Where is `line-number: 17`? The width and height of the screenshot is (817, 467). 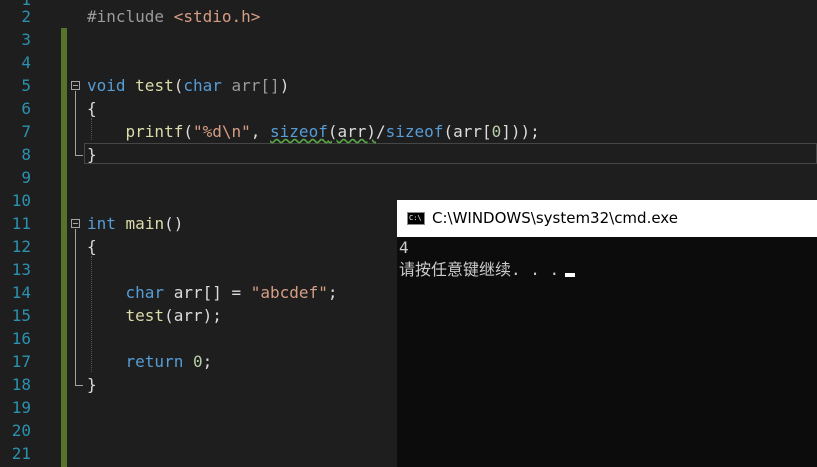 line-number: 17 is located at coordinates (21, 361).